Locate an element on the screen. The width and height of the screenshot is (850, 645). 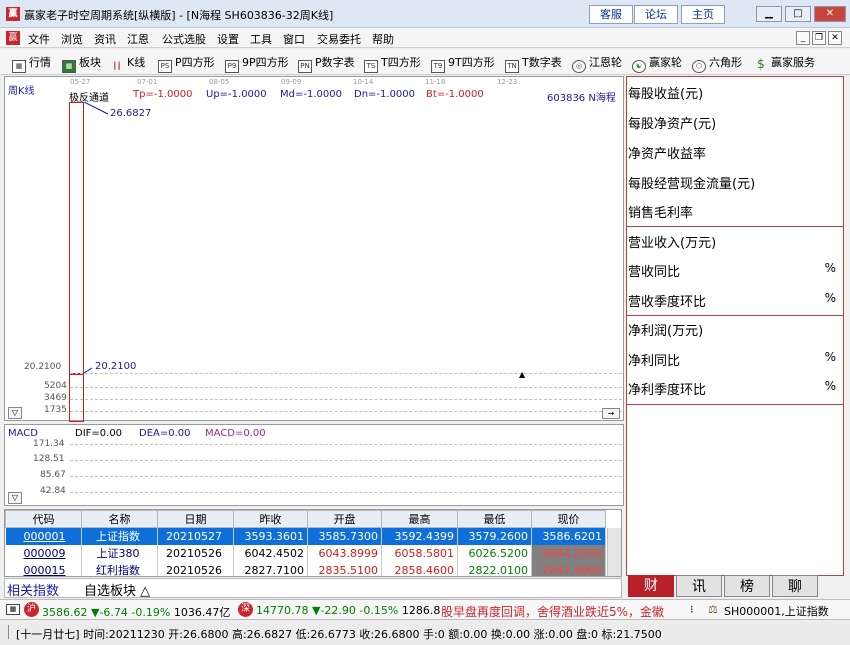
current-symbol-label: SH000001,上证指数 is located at coordinates (776, 611).